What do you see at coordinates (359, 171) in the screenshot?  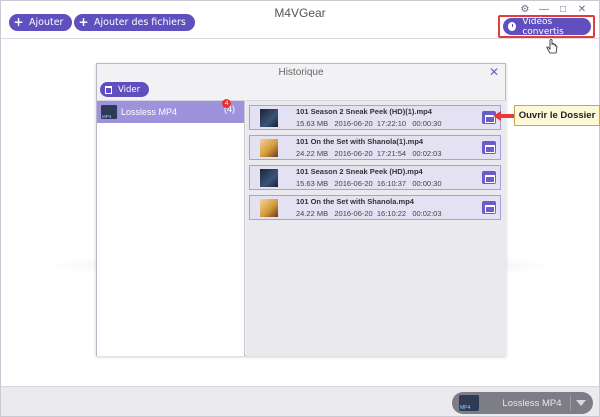 I see `file-name: 101 Season 2 Sneak Peek (HD).mp4` at bounding box center [359, 171].